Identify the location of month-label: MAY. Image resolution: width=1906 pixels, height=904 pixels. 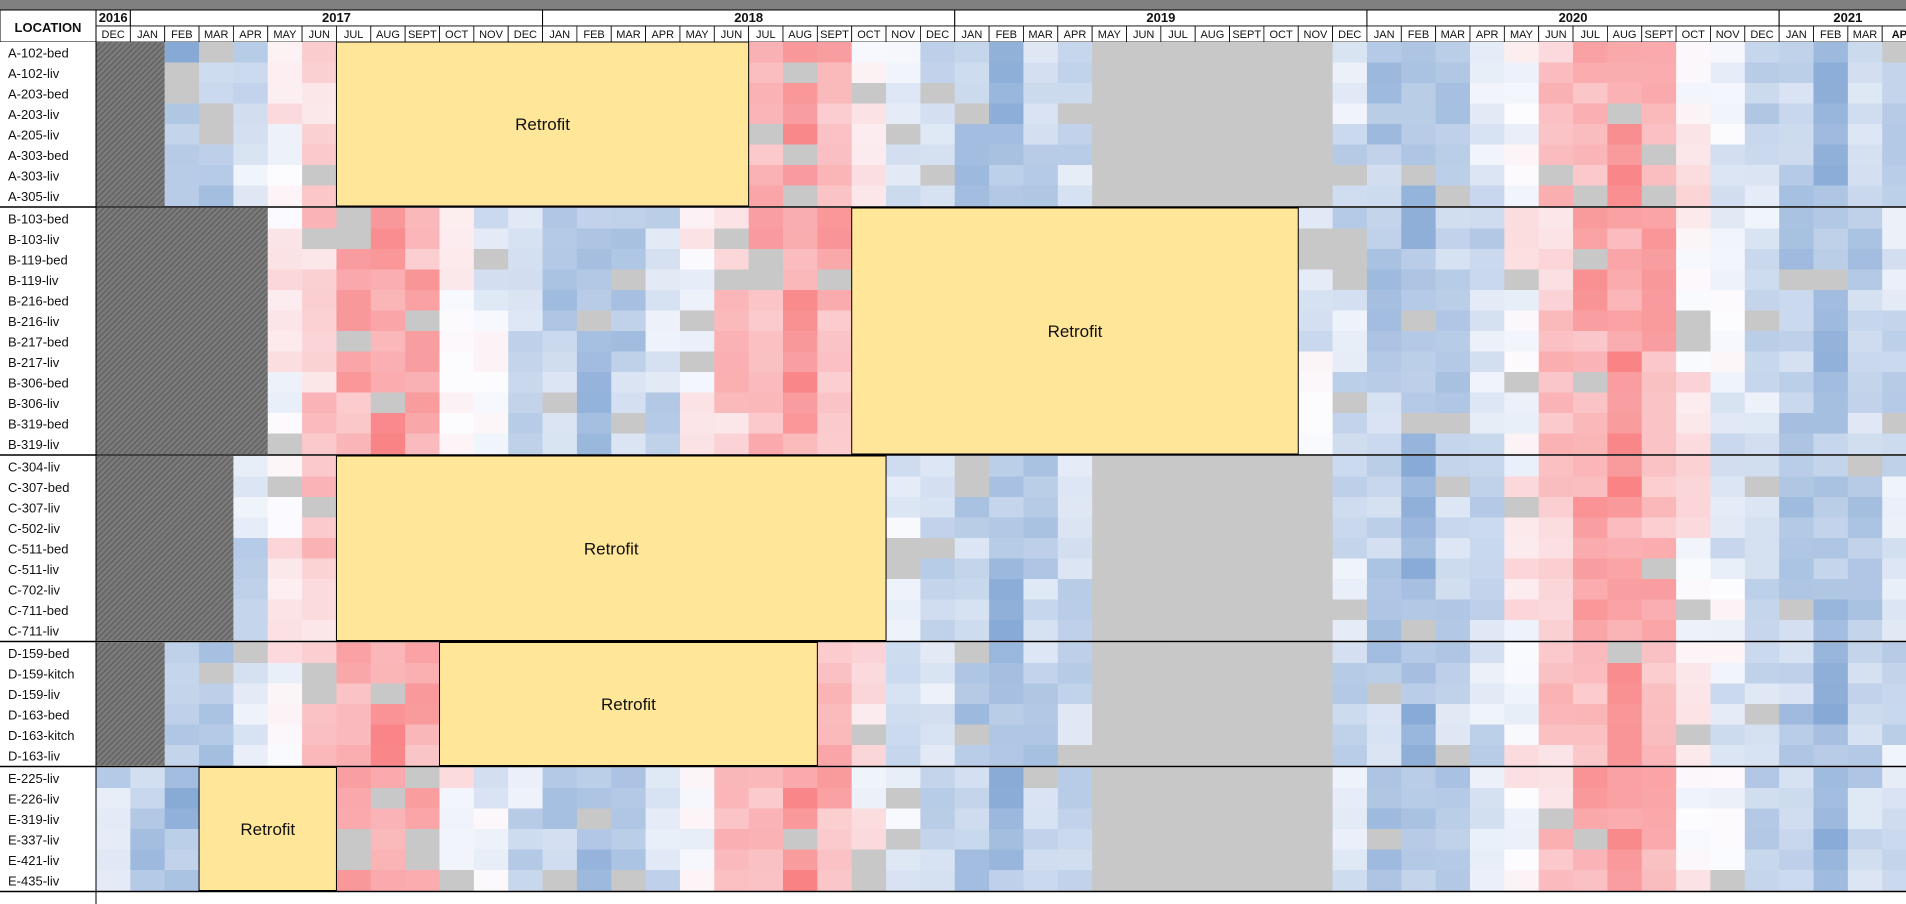
(285, 35).